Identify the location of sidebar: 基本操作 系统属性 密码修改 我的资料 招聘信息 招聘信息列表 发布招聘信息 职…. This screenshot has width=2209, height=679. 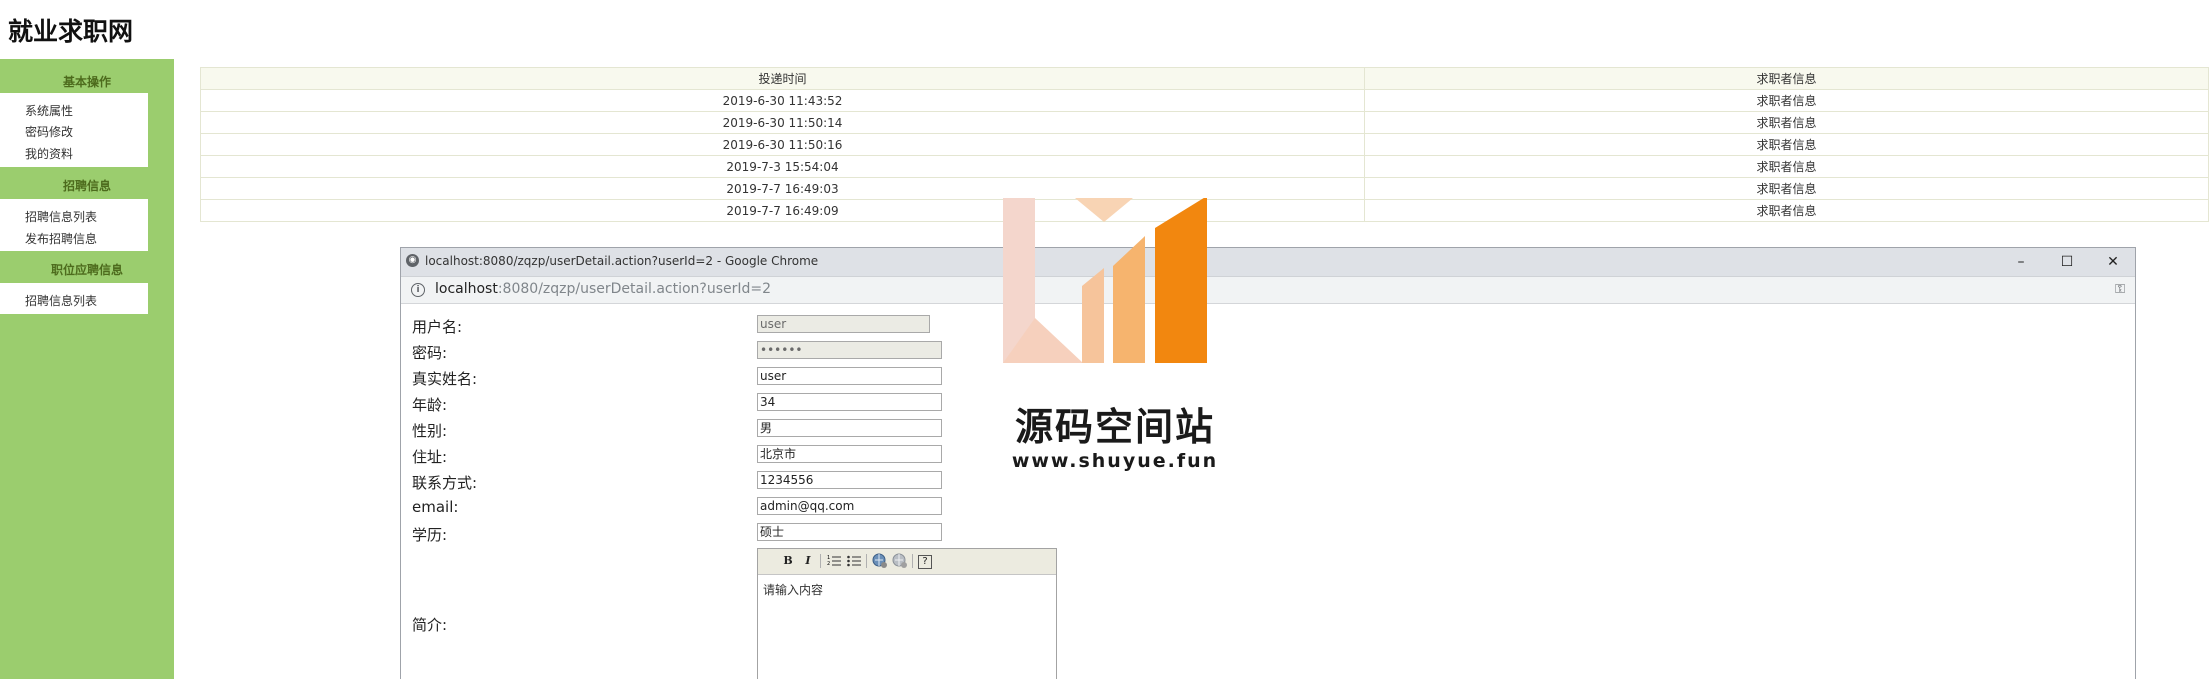
(87, 369).